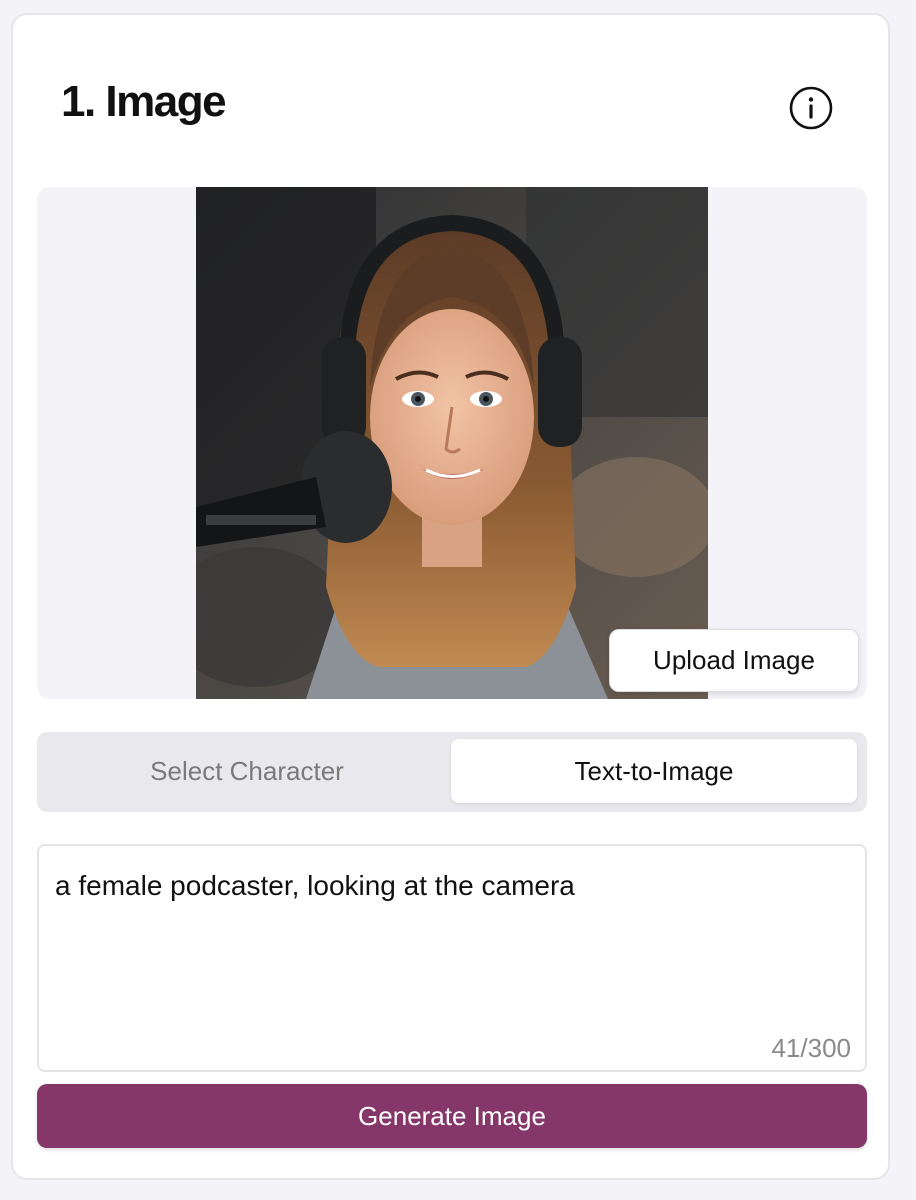 The image size is (916, 1200). Describe the element at coordinates (811, 108) in the screenshot. I see `info-circle-icon` at that location.